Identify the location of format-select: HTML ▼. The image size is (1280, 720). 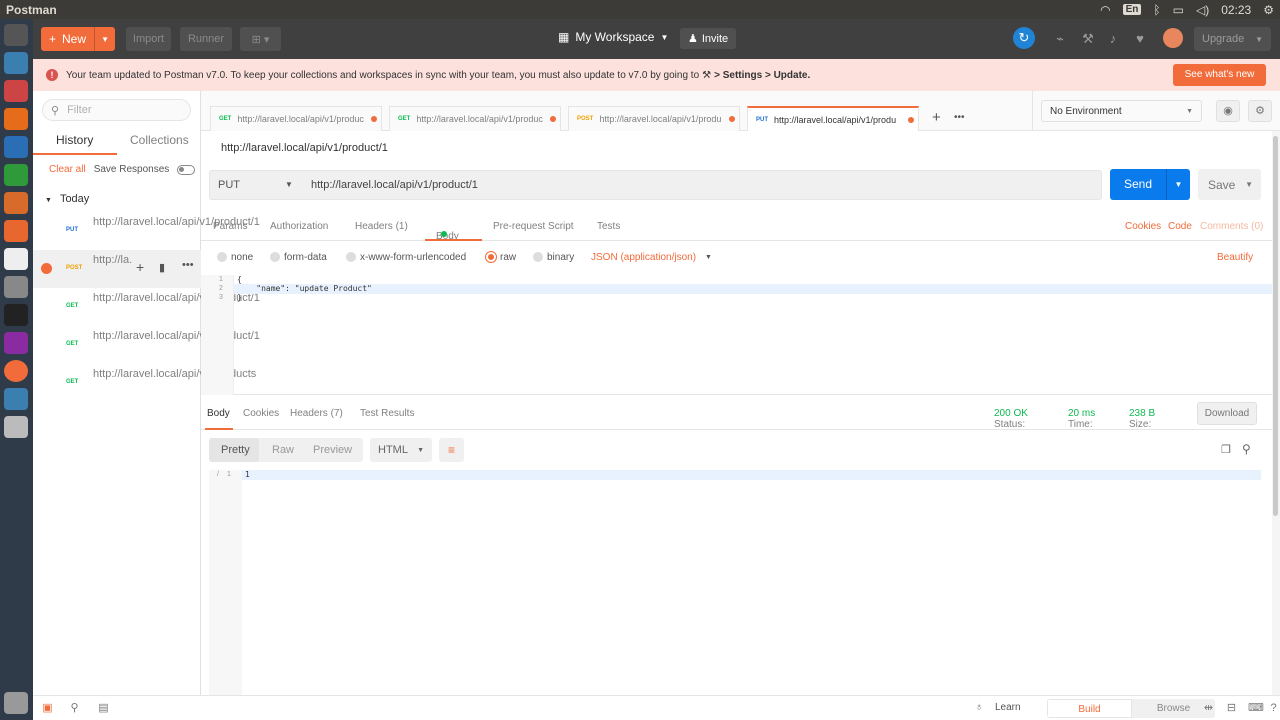
(401, 450).